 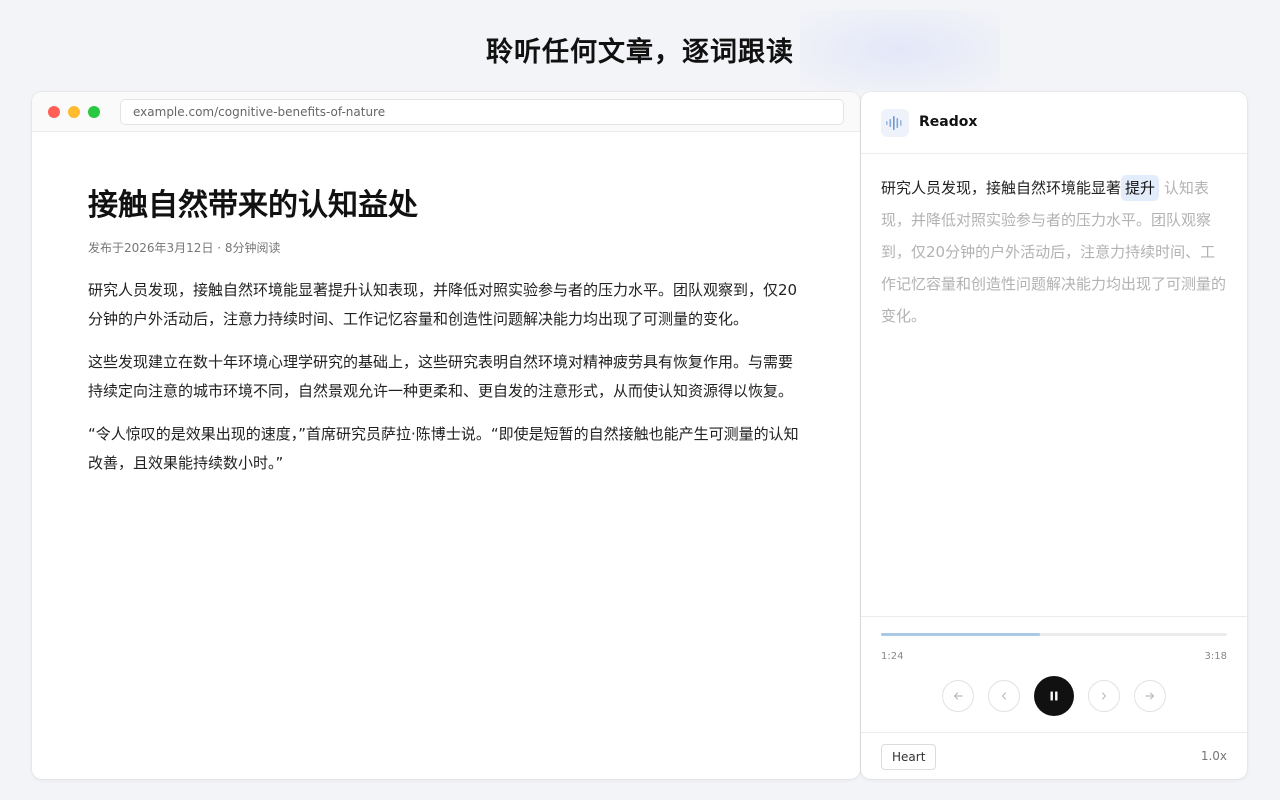 I want to click on page-title: 聆听任何文章，逐词跟读, so click(x=640, y=52).